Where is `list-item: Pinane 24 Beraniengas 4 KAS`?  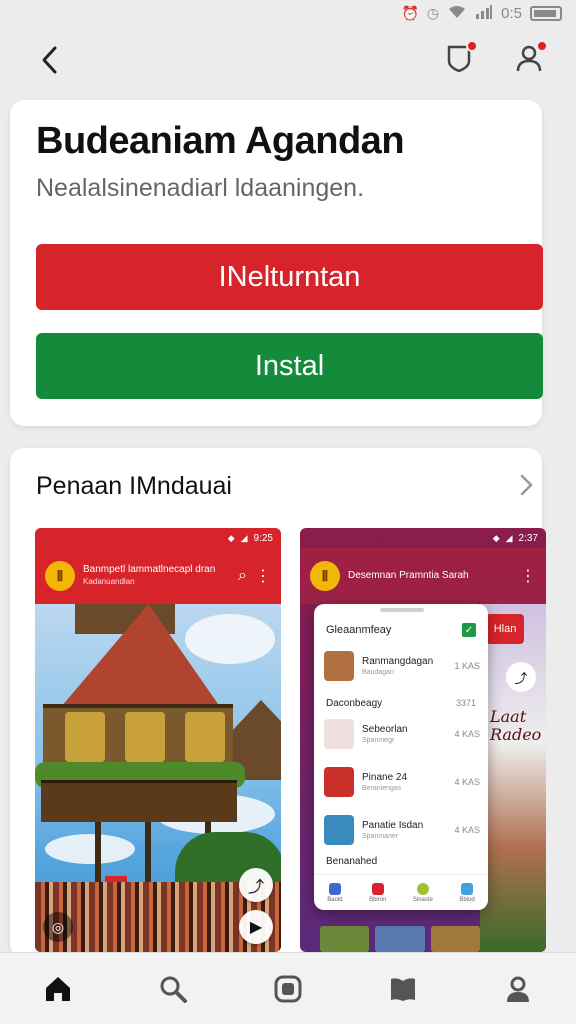 list-item: Pinane 24 Beraniengas 4 KAS is located at coordinates (402, 782).